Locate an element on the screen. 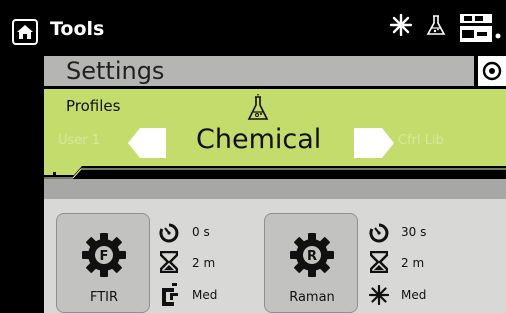  ftir-power-icon is located at coordinates (170, 296).